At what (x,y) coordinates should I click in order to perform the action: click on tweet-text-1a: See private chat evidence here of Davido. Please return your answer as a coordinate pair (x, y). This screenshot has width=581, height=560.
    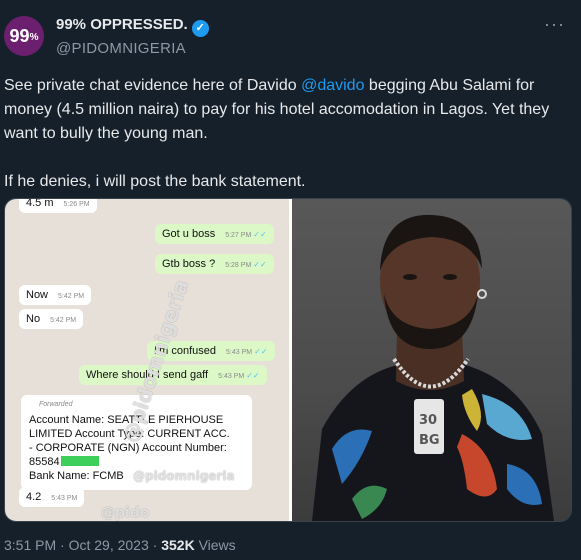
    Looking at the image, I should click on (153, 85).